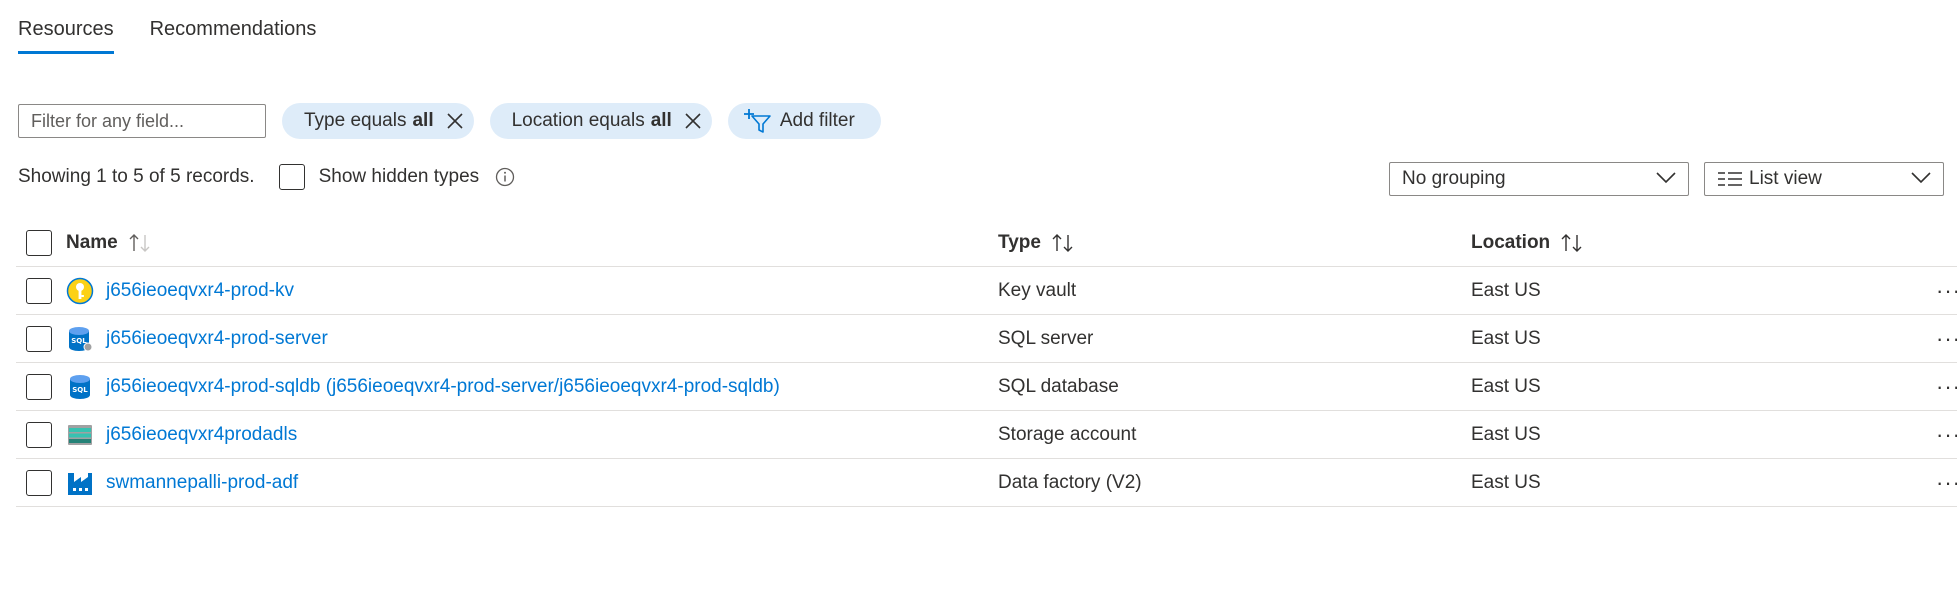 The width and height of the screenshot is (1957, 601). What do you see at coordinates (39, 243) in the screenshot?
I see `select-all-checkbox` at bounding box center [39, 243].